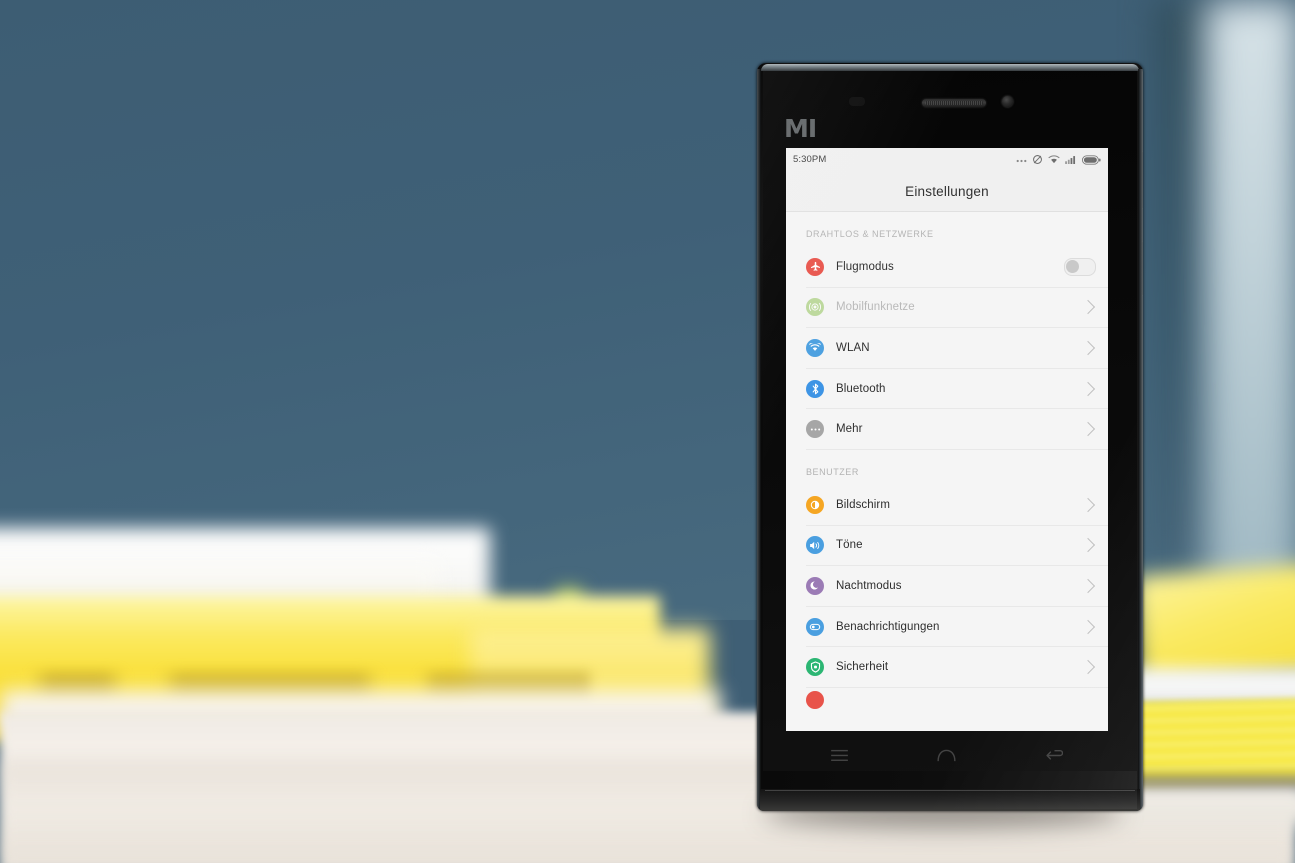 Image resolution: width=1295 pixels, height=863 pixels. I want to click on settings-row-label: Bluetooth, so click(861, 388).